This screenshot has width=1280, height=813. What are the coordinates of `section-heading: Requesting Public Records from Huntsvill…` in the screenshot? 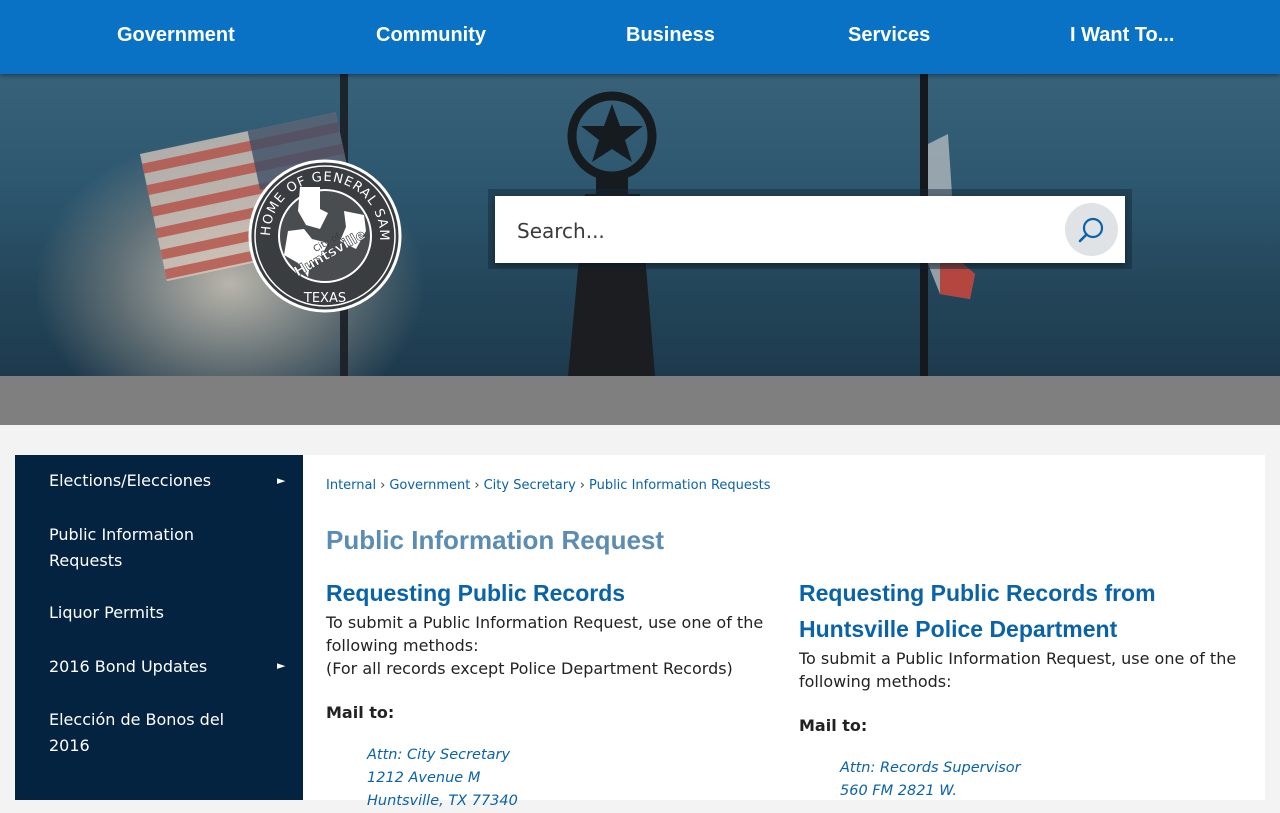 It's located at (977, 611).